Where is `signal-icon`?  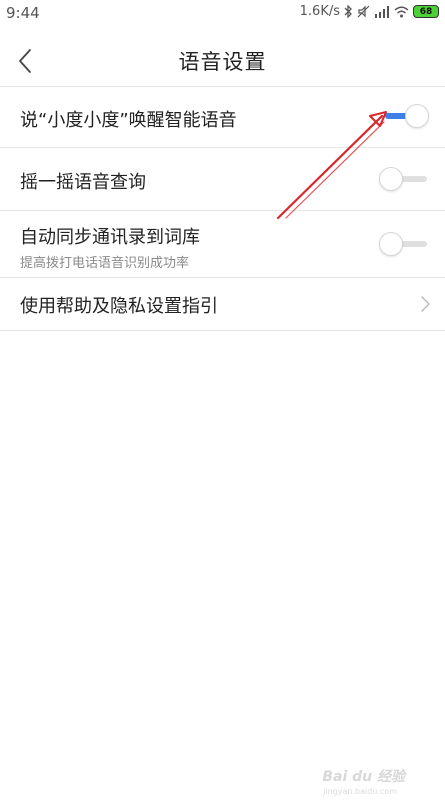
signal-icon is located at coordinates (382, 11).